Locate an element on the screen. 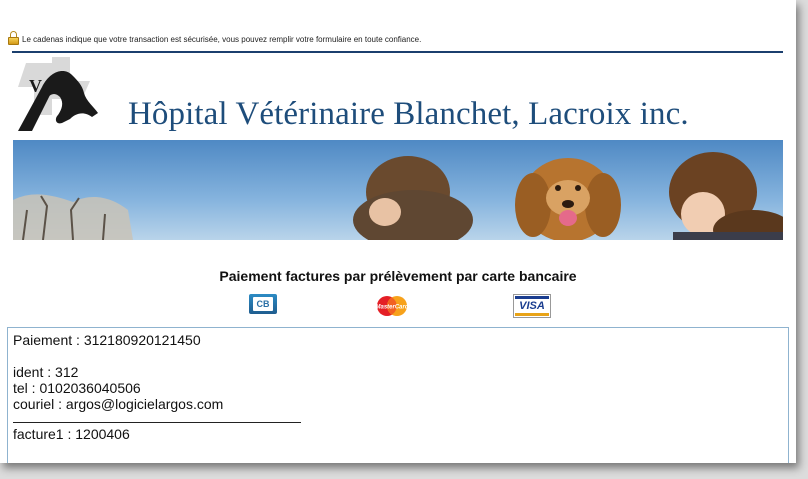 The width and height of the screenshot is (808, 479). mastercard-icon: MasterCard is located at coordinates (392, 306).